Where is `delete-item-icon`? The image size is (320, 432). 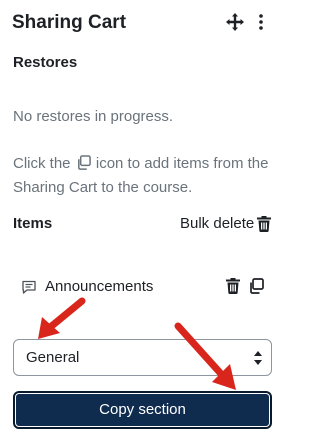 delete-item-icon is located at coordinates (233, 286).